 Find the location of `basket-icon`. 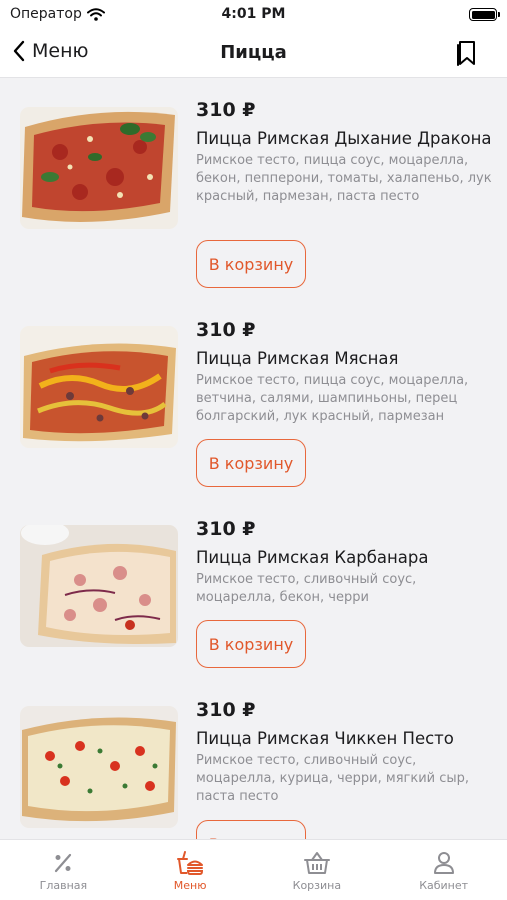

basket-icon is located at coordinates (316, 863).